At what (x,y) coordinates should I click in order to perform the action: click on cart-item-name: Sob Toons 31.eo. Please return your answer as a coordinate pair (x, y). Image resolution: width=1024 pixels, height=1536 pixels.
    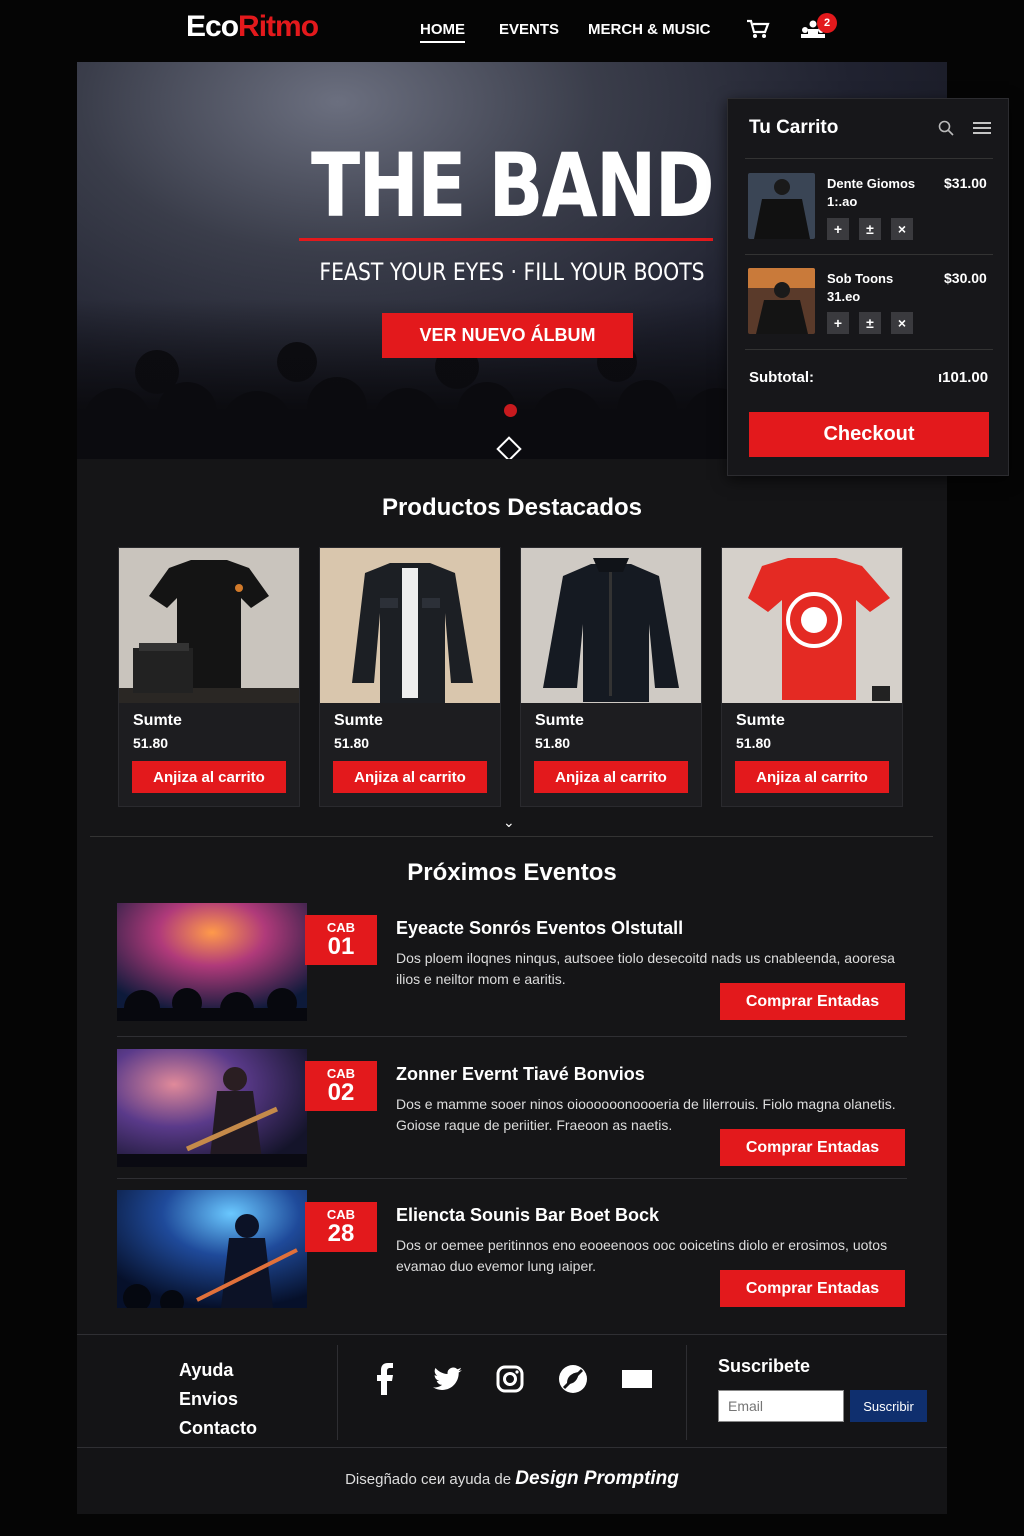
    Looking at the image, I should click on (877, 288).